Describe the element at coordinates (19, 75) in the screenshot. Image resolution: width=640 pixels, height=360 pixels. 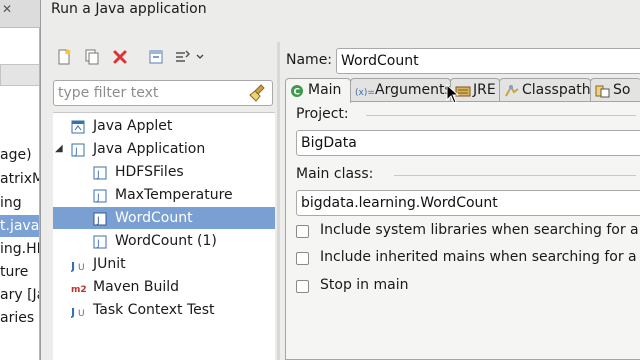
I see `background-tab` at that location.